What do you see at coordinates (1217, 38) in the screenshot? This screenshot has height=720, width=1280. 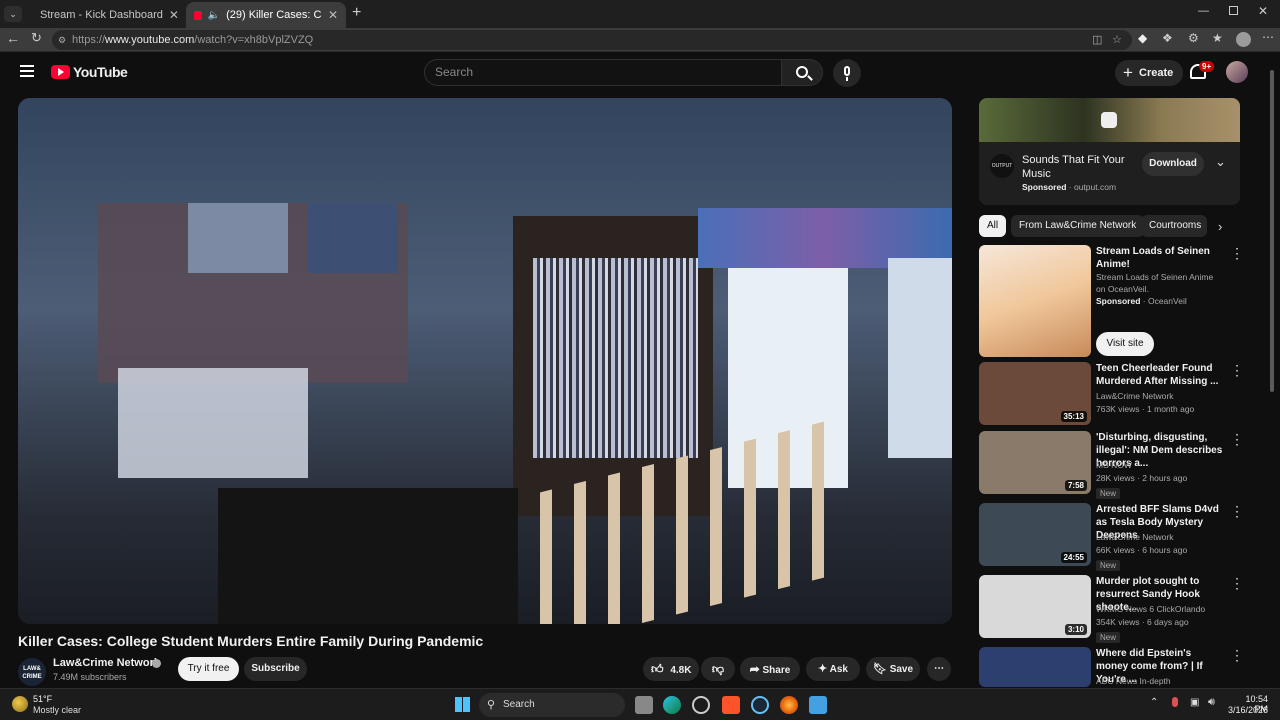 I see `collections-icon: ★` at bounding box center [1217, 38].